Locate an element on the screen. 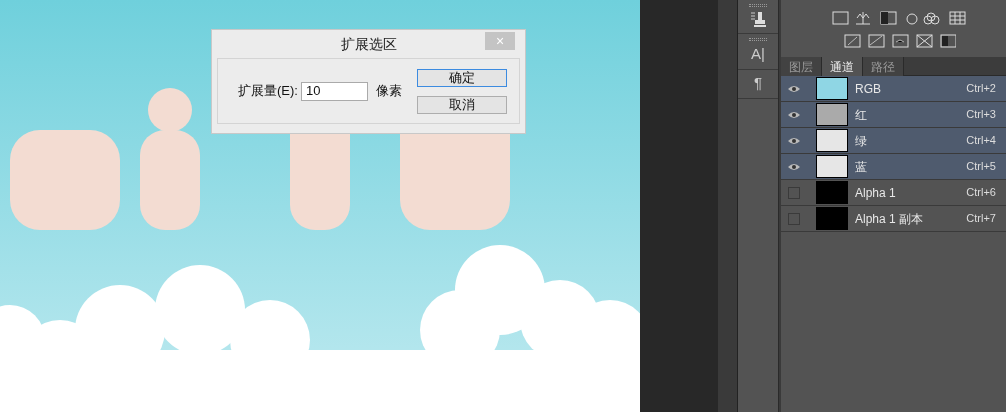  shortcut-label: Ctrl+2 is located at coordinates (981, 89).